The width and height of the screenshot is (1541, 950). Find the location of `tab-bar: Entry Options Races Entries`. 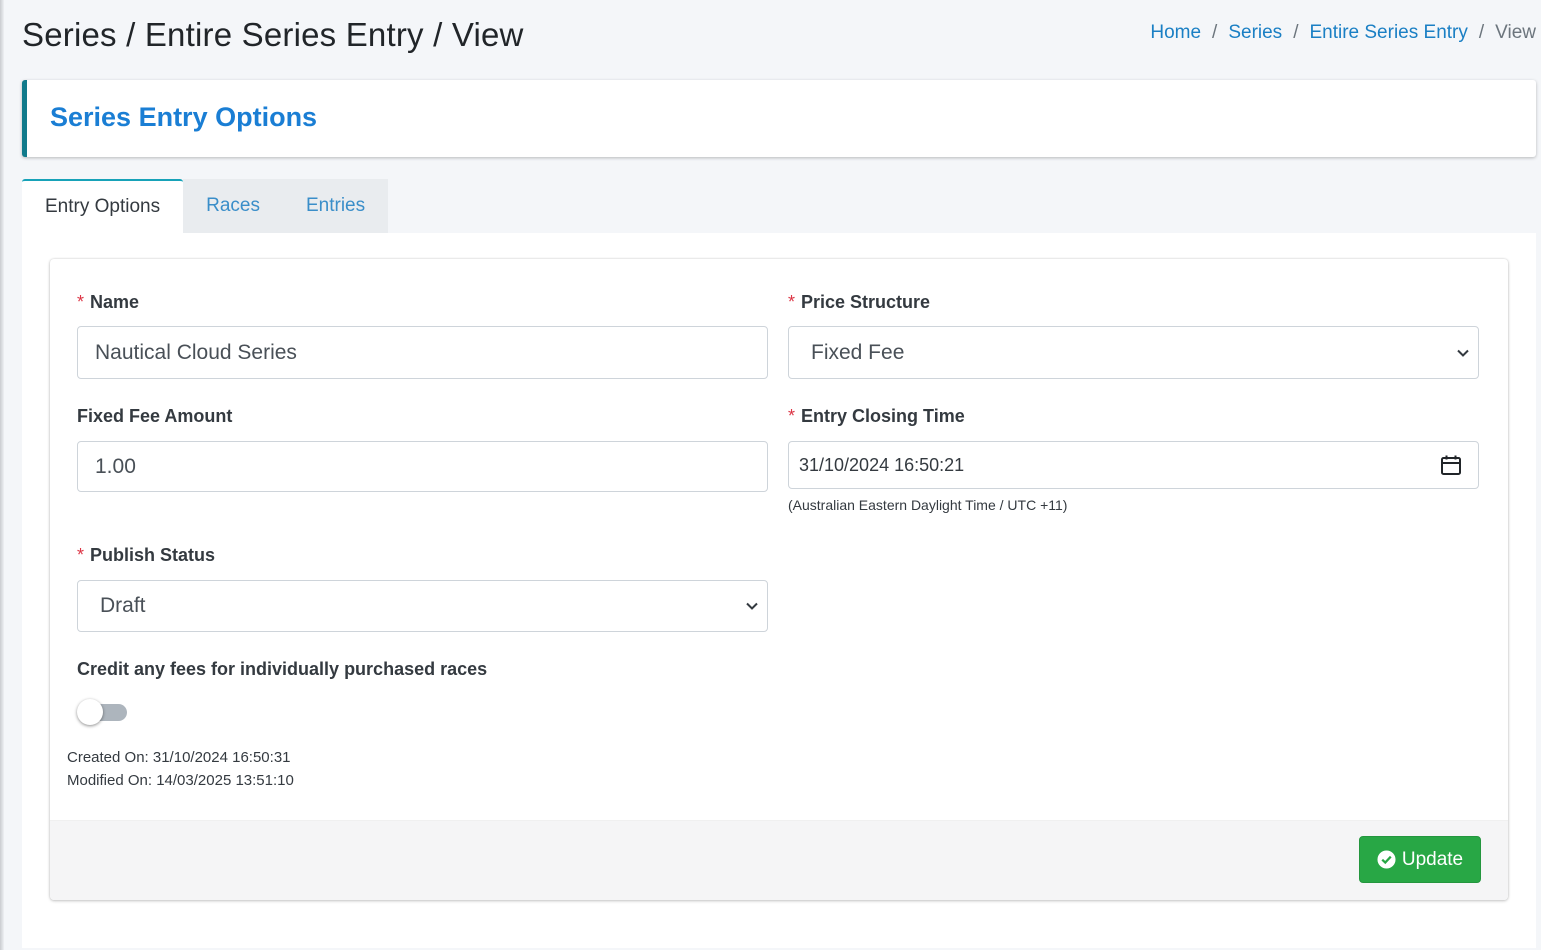

tab-bar: Entry Options Races Entries is located at coordinates (205, 206).